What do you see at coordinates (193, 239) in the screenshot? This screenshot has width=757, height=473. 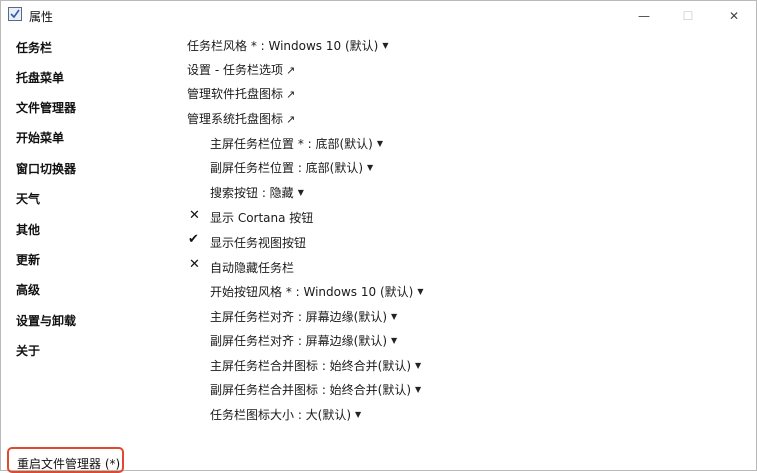 I see `checkmark-icon: ✔` at bounding box center [193, 239].